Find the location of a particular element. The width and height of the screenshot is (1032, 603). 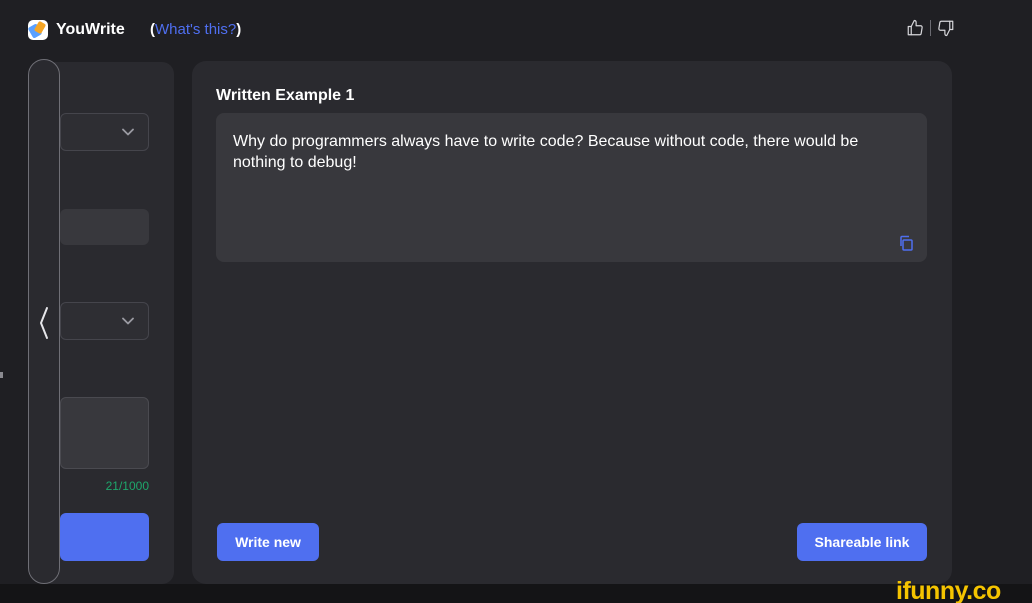

thumbs-down-icon is located at coordinates (946, 28).